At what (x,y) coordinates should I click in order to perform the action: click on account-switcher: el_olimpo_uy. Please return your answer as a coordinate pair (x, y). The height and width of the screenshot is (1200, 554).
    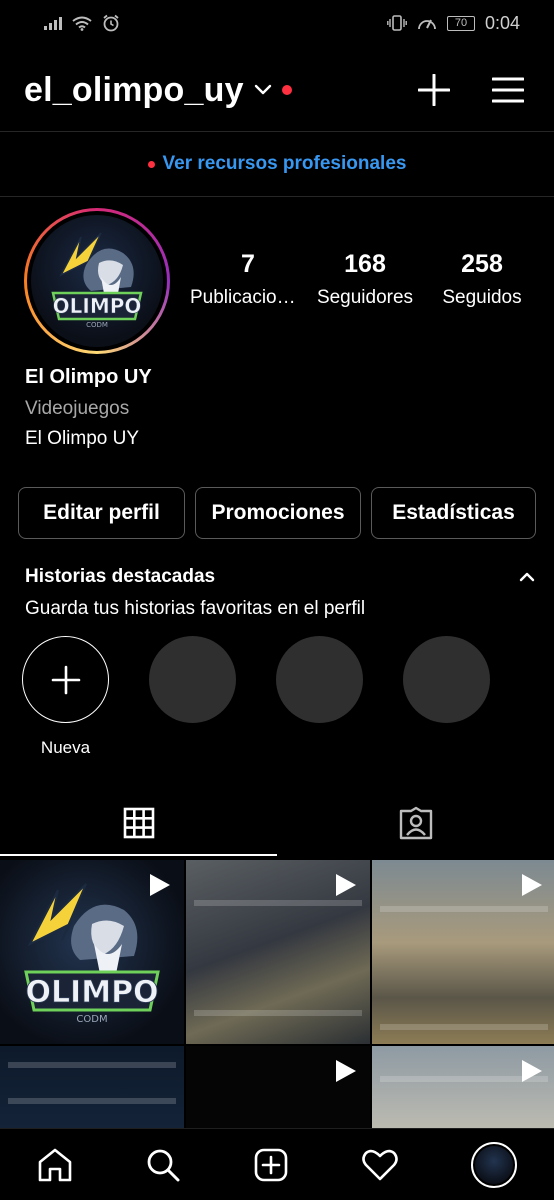
    Looking at the image, I should click on (158, 90).